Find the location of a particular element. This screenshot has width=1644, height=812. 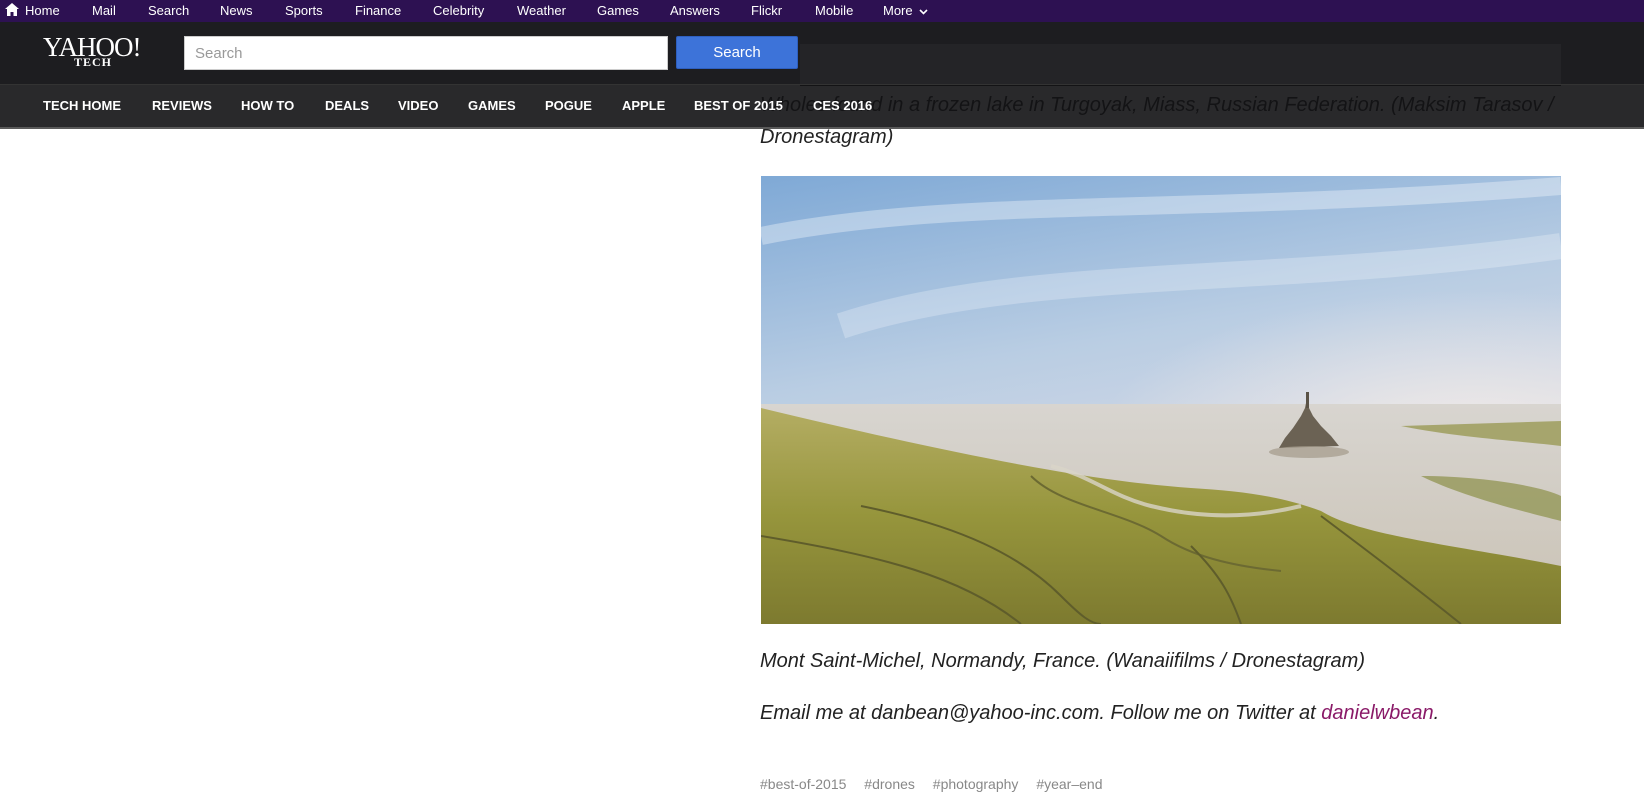

topbar-games-link: Games is located at coordinates (618, 10).